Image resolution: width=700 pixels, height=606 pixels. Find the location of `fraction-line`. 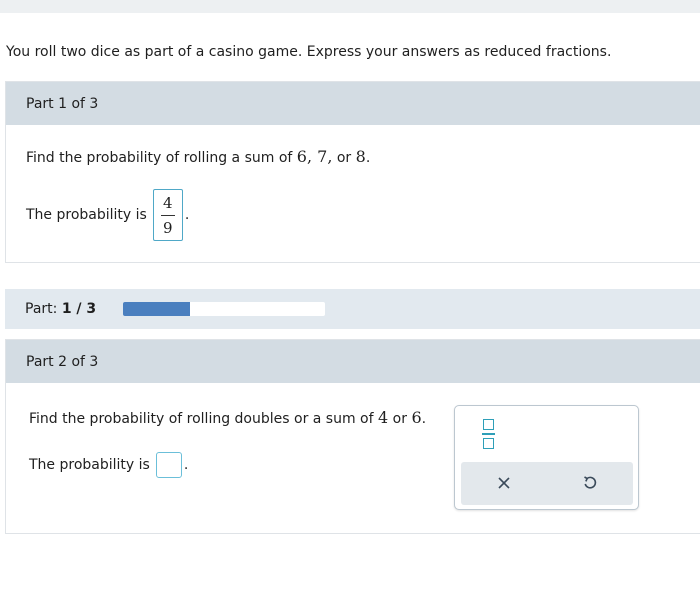

fraction-line is located at coordinates (488, 434).